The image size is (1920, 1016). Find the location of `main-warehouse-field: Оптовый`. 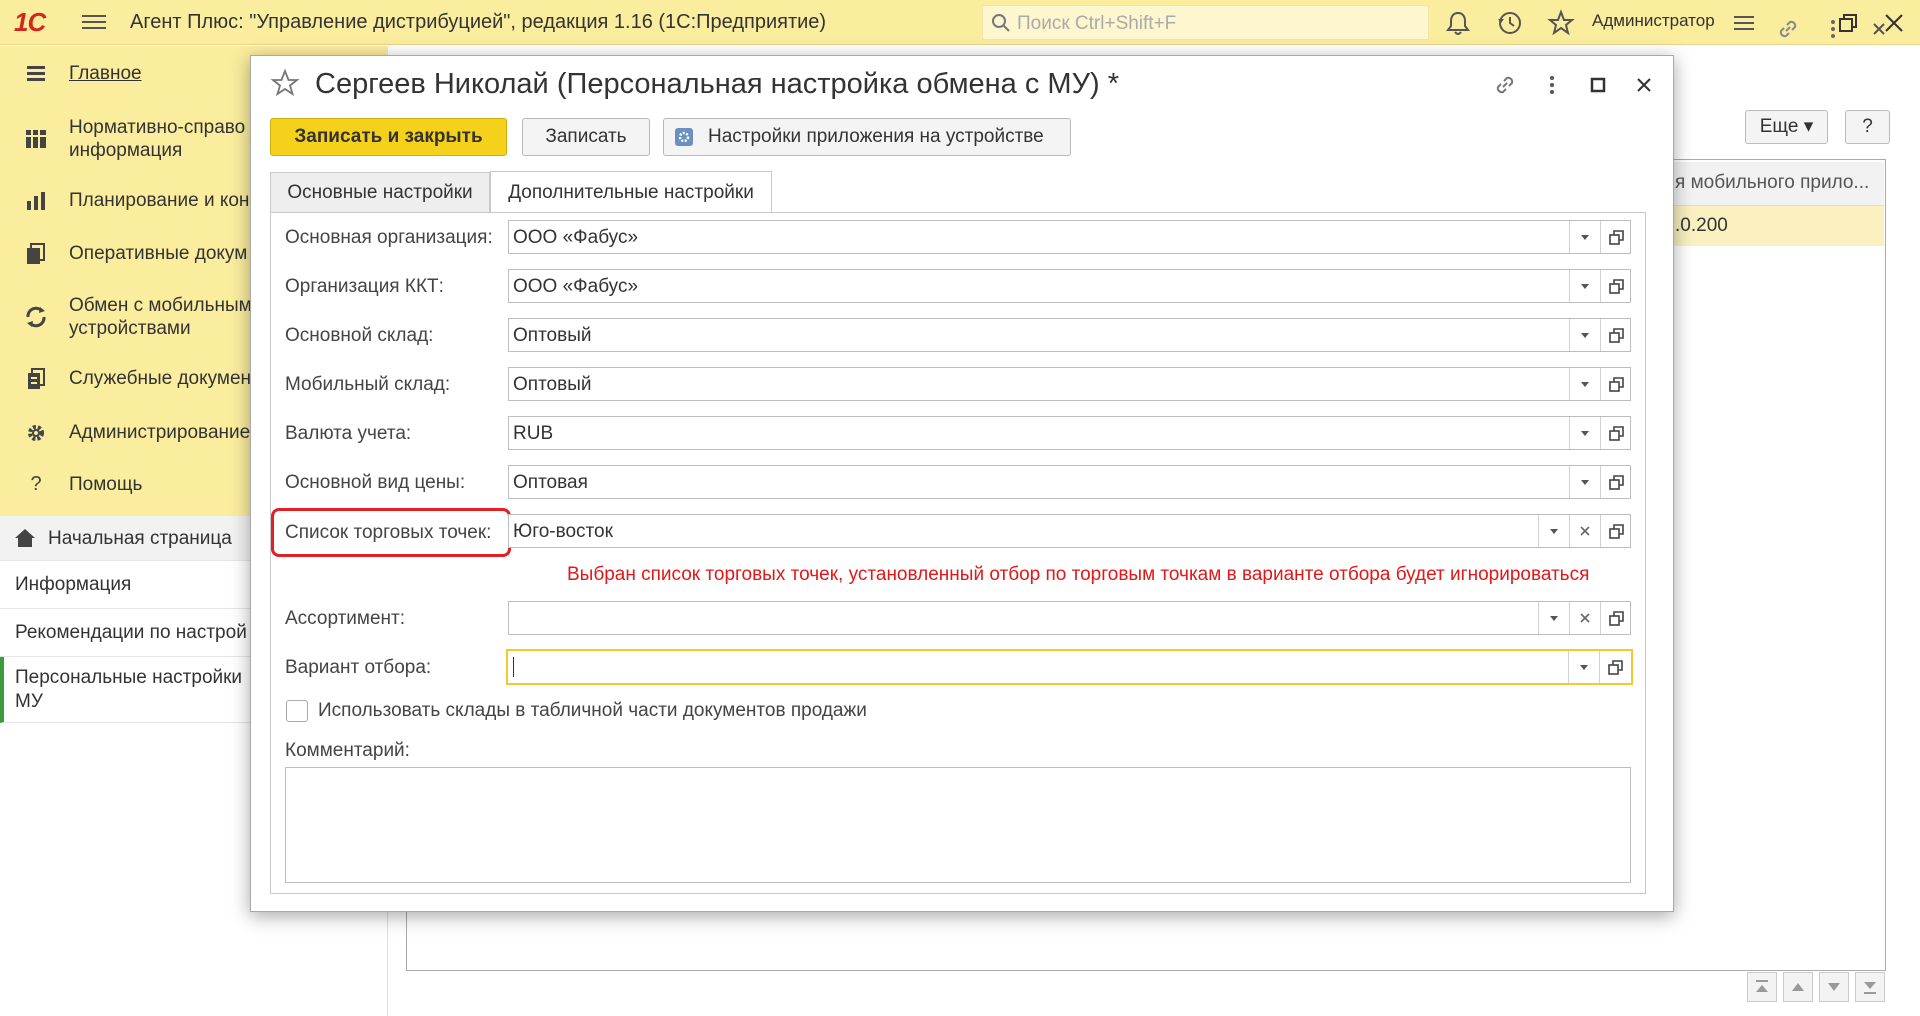

main-warehouse-field: Оптовый is located at coordinates (1069, 335).